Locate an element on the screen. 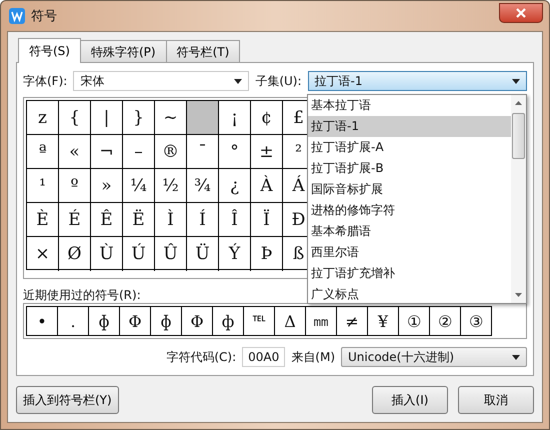 This screenshot has height=430, width=550. encoding-dropdown: Unicode(十六进制) is located at coordinates (434, 357).